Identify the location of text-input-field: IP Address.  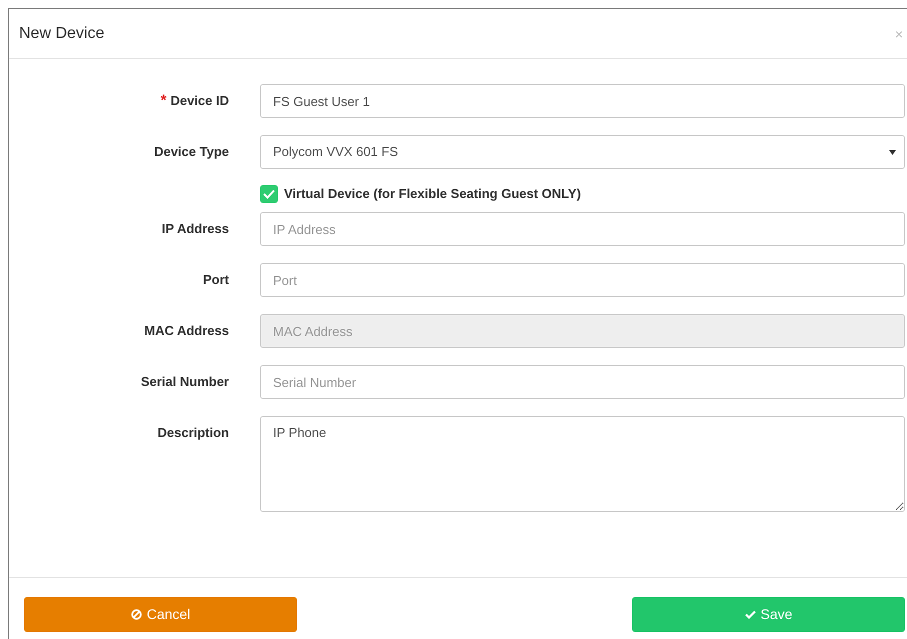
(582, 229).